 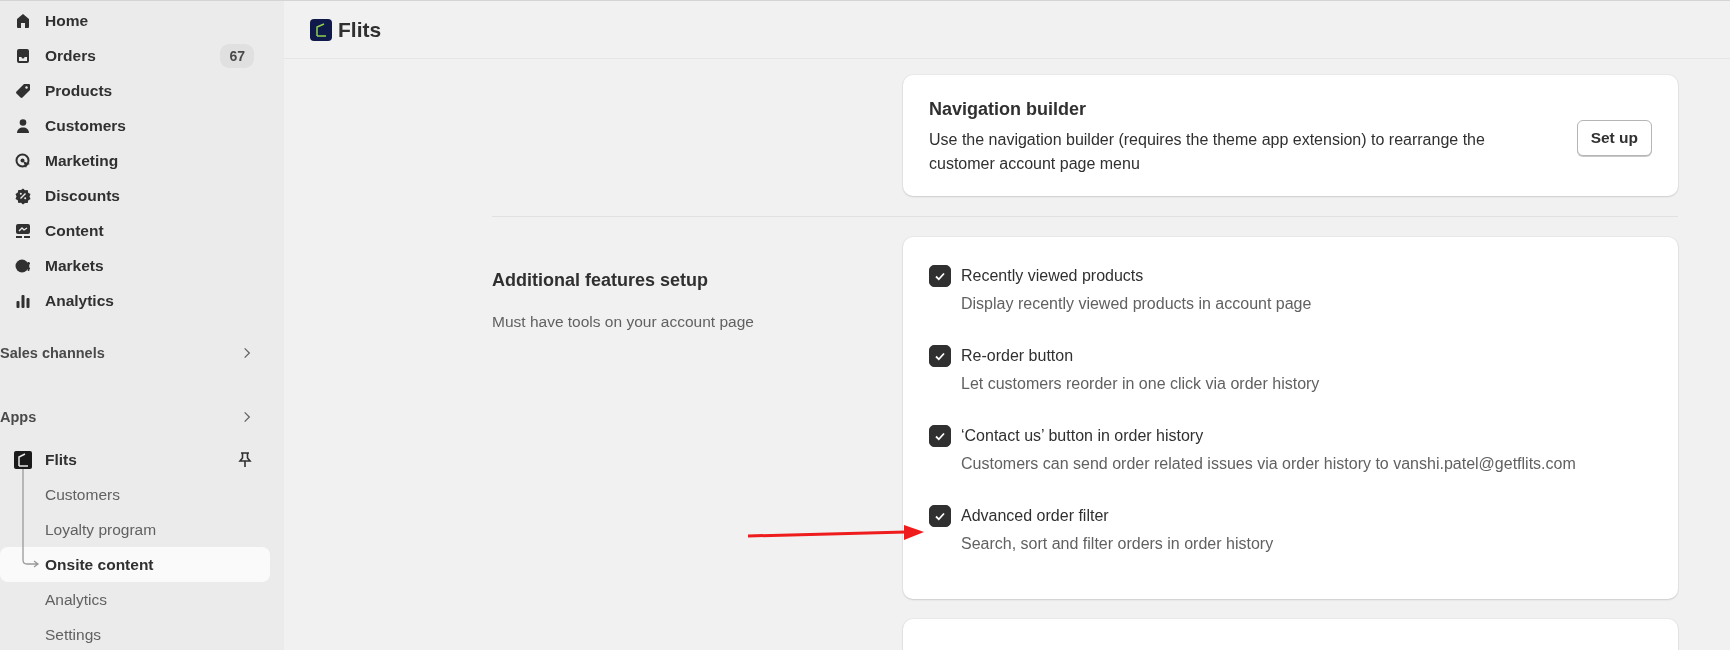 What do you see at coordinates (142, 265) in the screenshot?
I see `nav-item: Markets` at bounding box center [142, 265].